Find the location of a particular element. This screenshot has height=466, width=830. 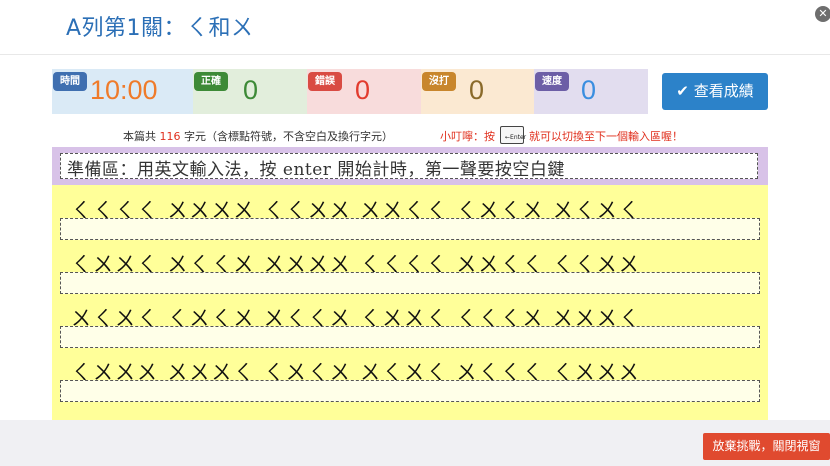

page-title: A列第1關：ㄑ和ㄨ is located at coordinates (160, 28).